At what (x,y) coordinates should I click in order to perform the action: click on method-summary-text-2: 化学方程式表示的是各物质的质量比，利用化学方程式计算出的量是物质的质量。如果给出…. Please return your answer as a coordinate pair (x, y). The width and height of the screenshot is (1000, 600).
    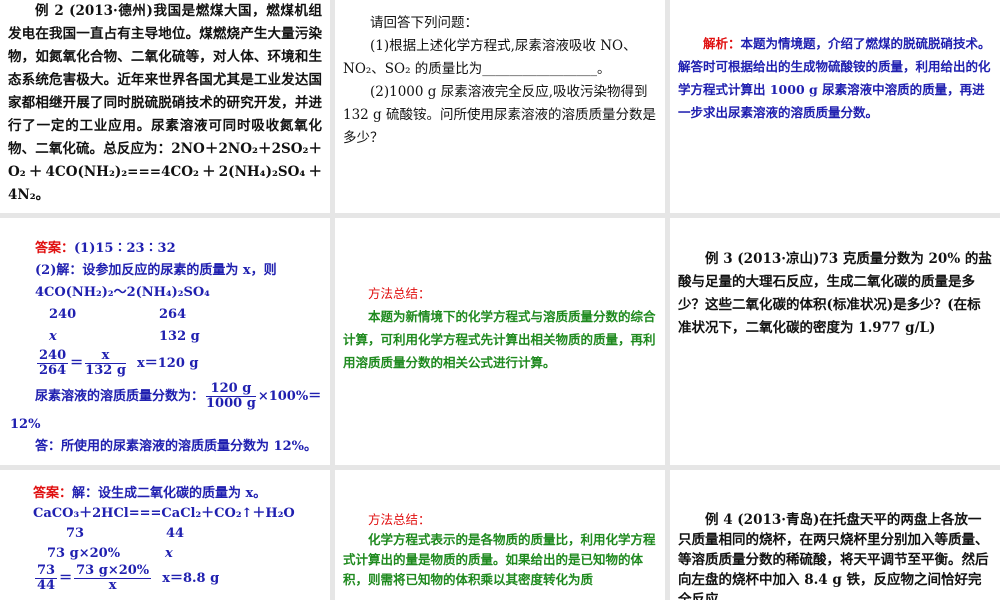
    Looking at the image, I should click on (499, 559).